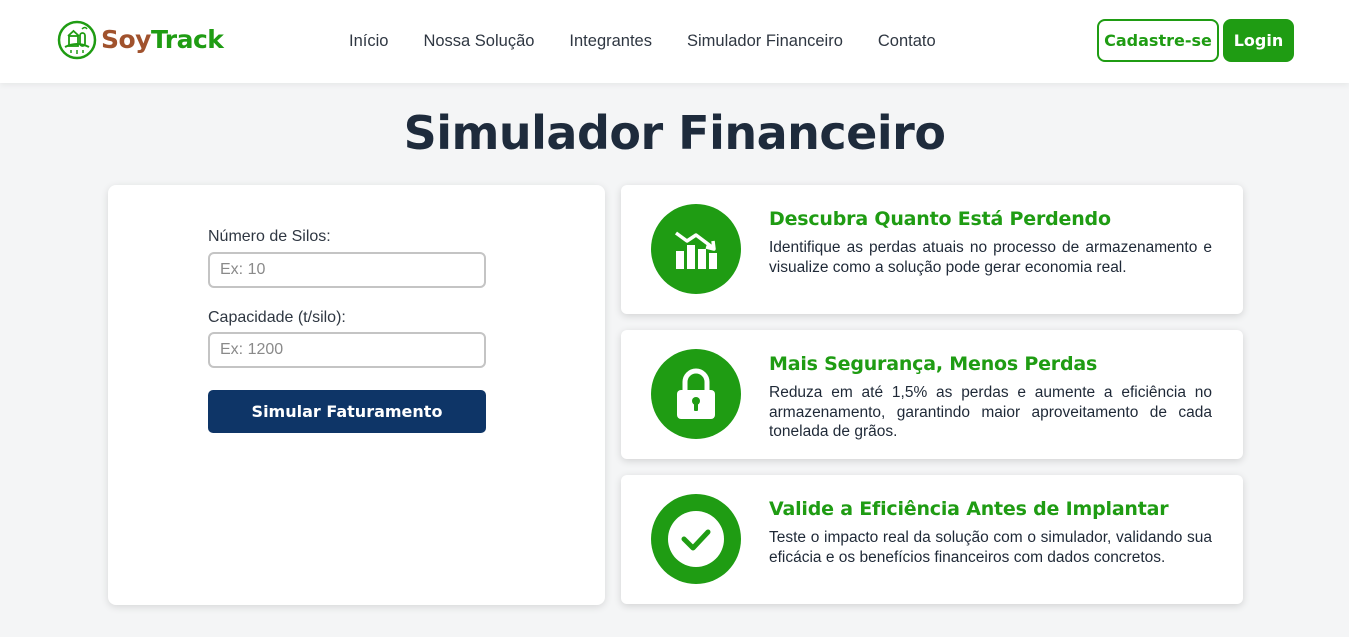  Describe the element at coordinates (1258, 40) in the screenshot. I see `login-button: Login` at that location.